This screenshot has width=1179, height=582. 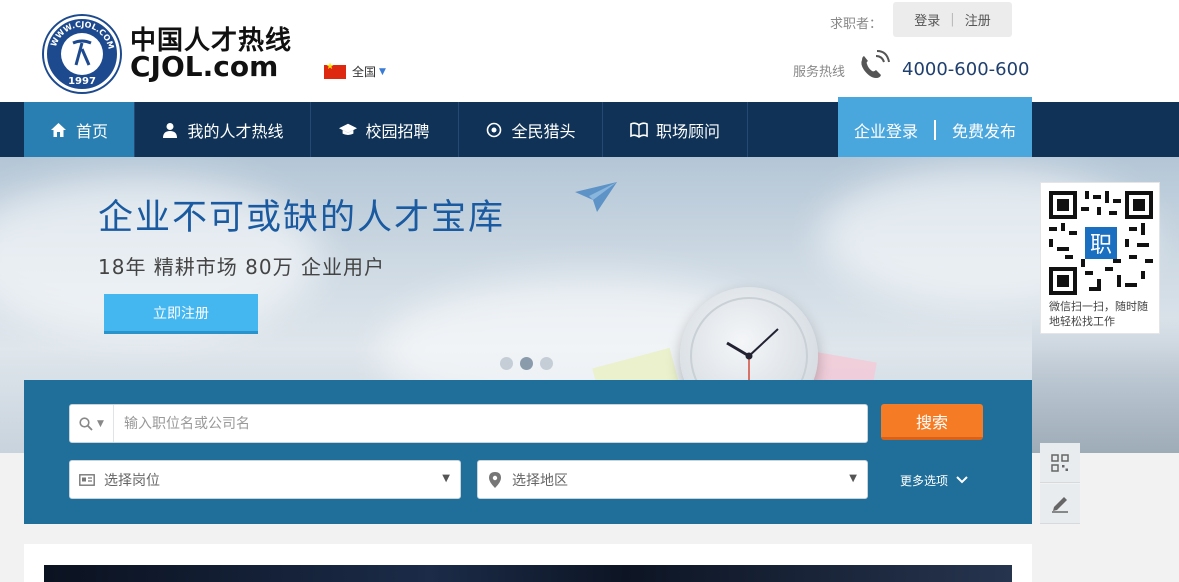 What do you see at coordinates (495, 479) in the screenshot?
I see `map-pin-icon` at bounding box center [495, 479].